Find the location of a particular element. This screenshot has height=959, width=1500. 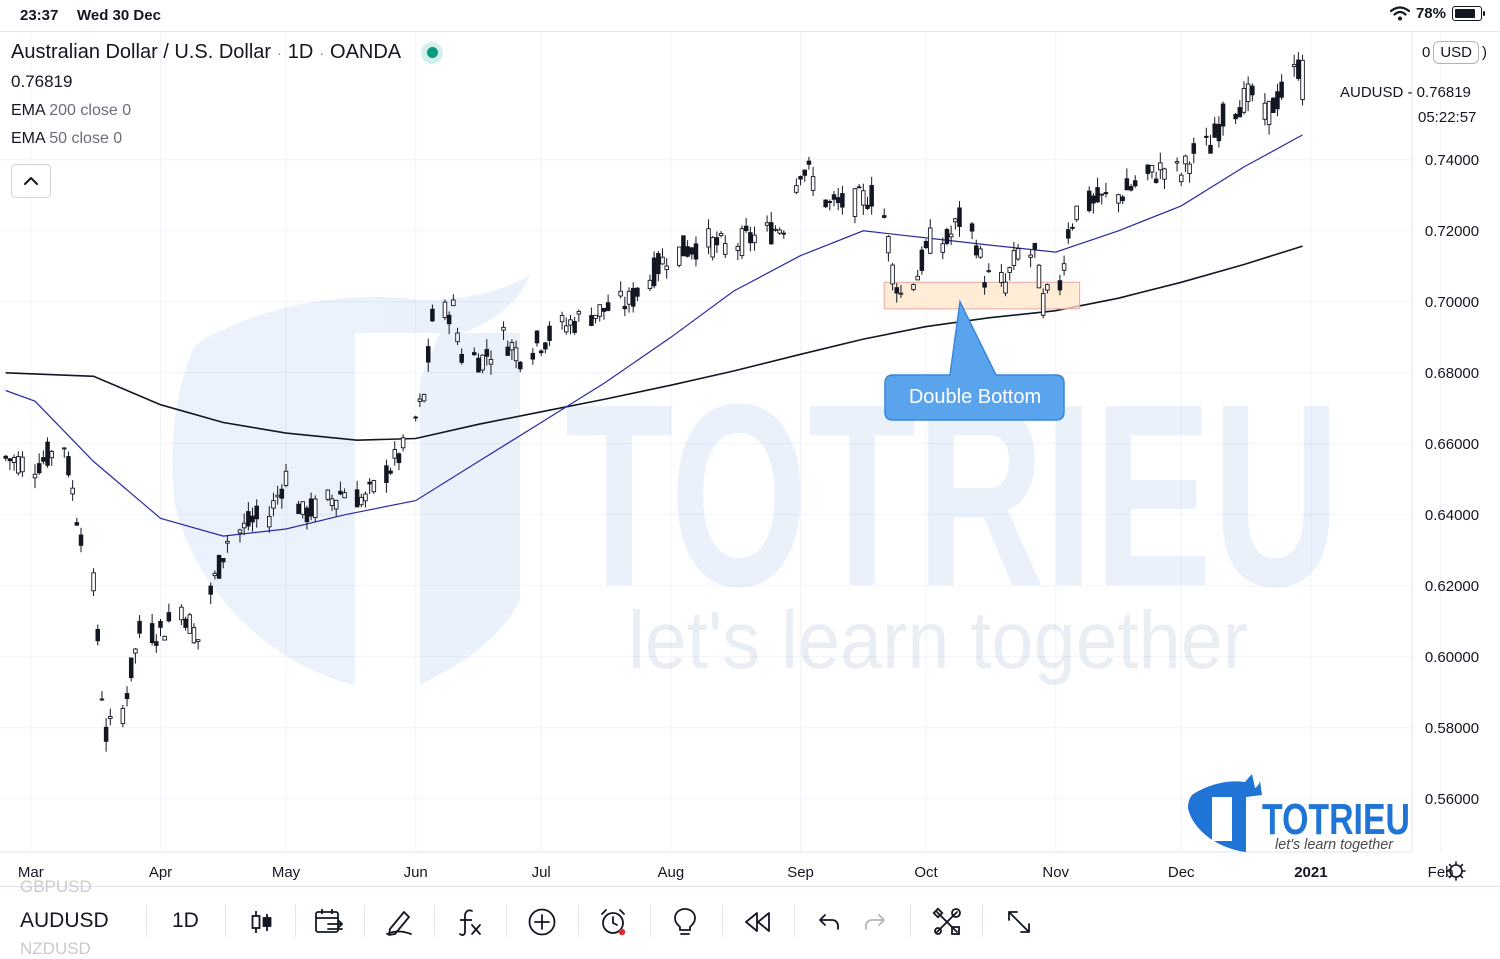

indicator-ema-200: EMA 200 close 0 is located at coordinates (227, 111).